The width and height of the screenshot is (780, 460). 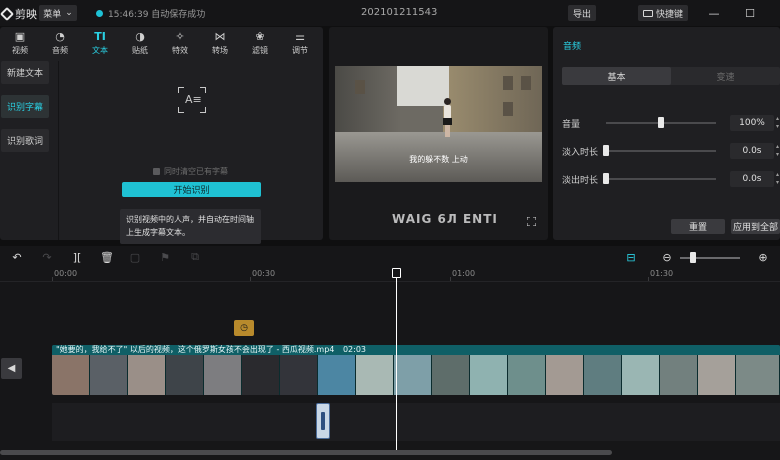 What do you see at coordinates (390, 275) in the screenshot?
I see `time-ruler: 00:00 00:30 01:00 01:30` at bounding box center [390, 275].